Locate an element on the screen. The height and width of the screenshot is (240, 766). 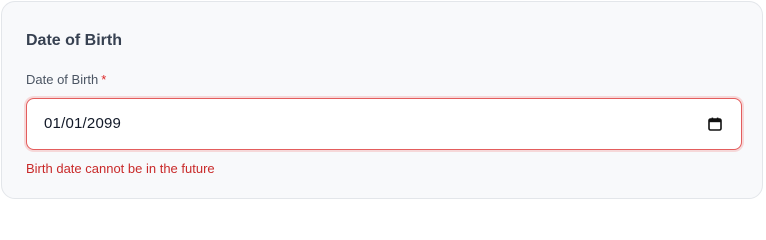
date-of-birth-label: Date of Birth * is located at coordinates (66, 80).